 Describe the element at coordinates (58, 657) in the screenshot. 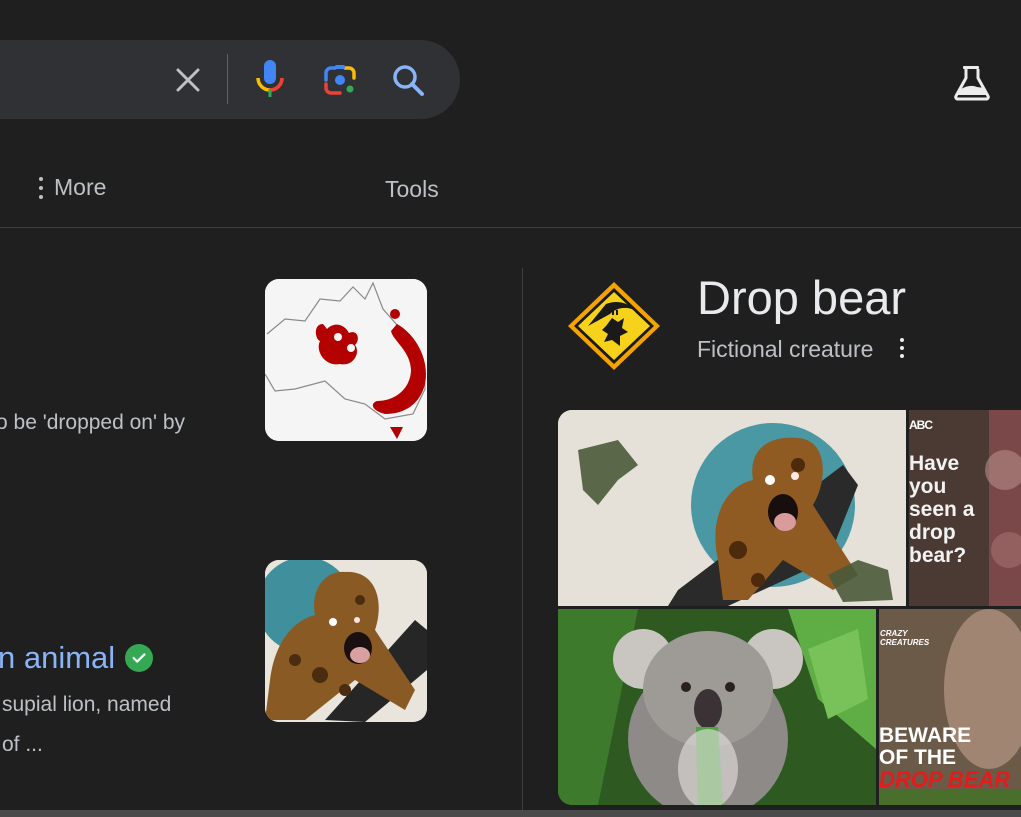

I see `result-title: n animal` at that location.